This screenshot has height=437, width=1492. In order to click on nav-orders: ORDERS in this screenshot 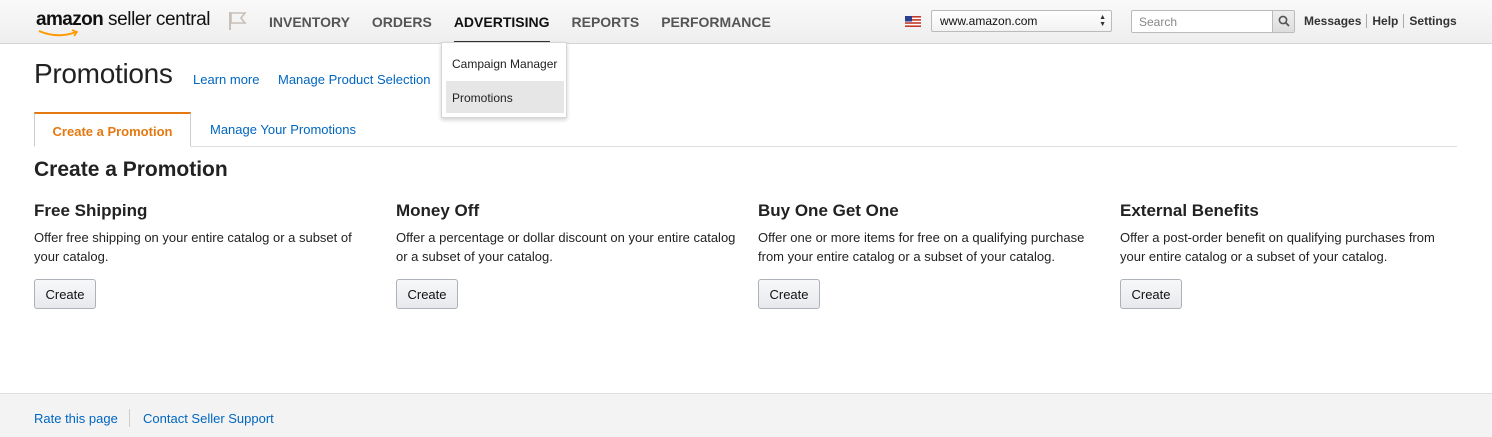, I will do `click(402, 22)`.